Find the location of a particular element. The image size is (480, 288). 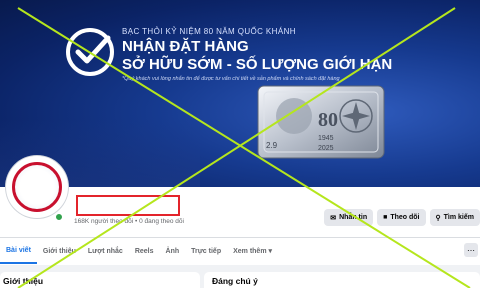

bar-year-start: 1945 is located at coordinates (326, 138).